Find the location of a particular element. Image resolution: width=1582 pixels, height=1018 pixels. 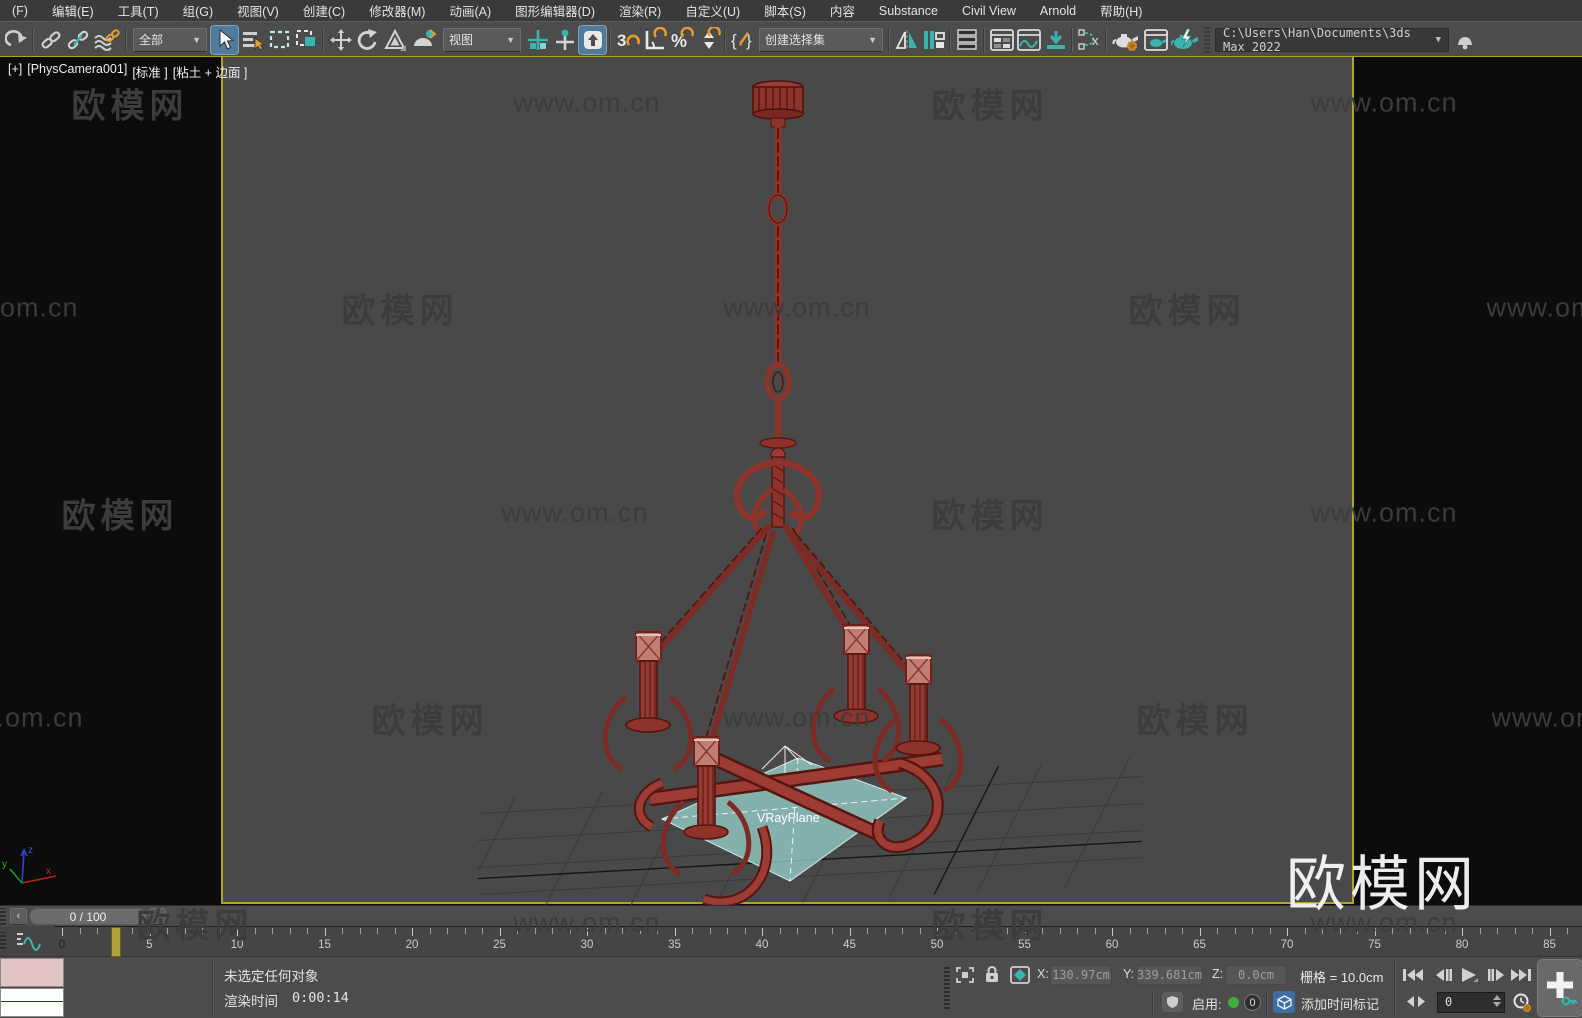

window-crossing-toggle-button is located at coordinates (306, 40).